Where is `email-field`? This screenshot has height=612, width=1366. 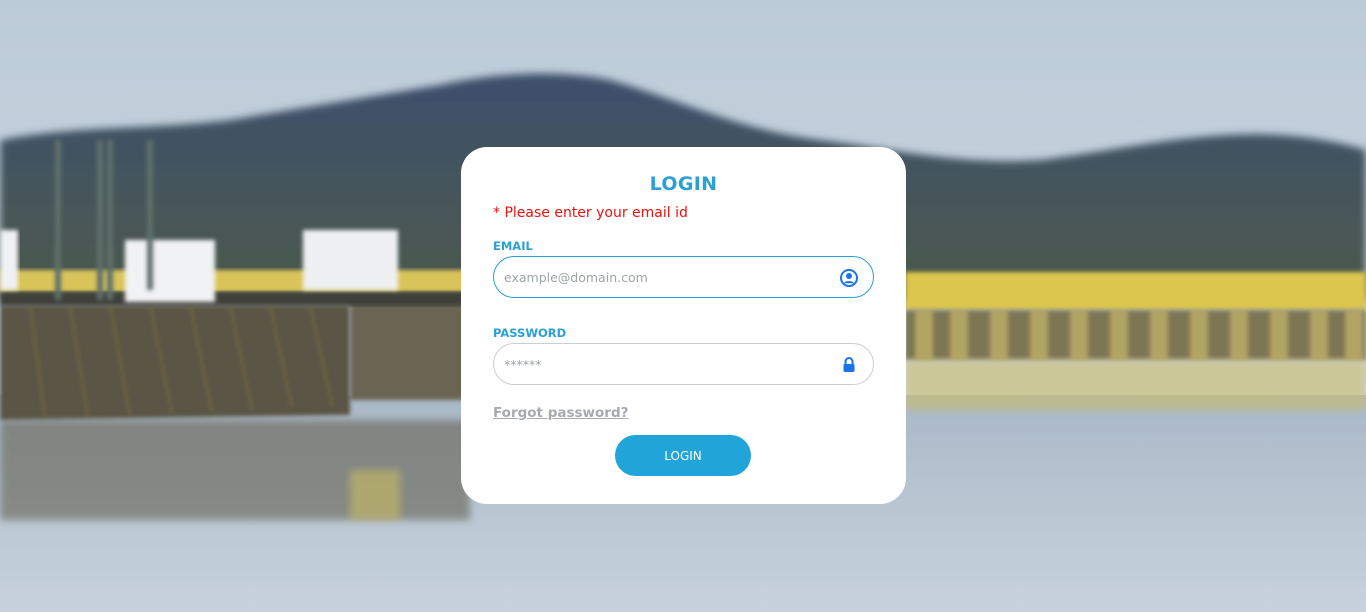
email-field is located at coordinates (683, 277).